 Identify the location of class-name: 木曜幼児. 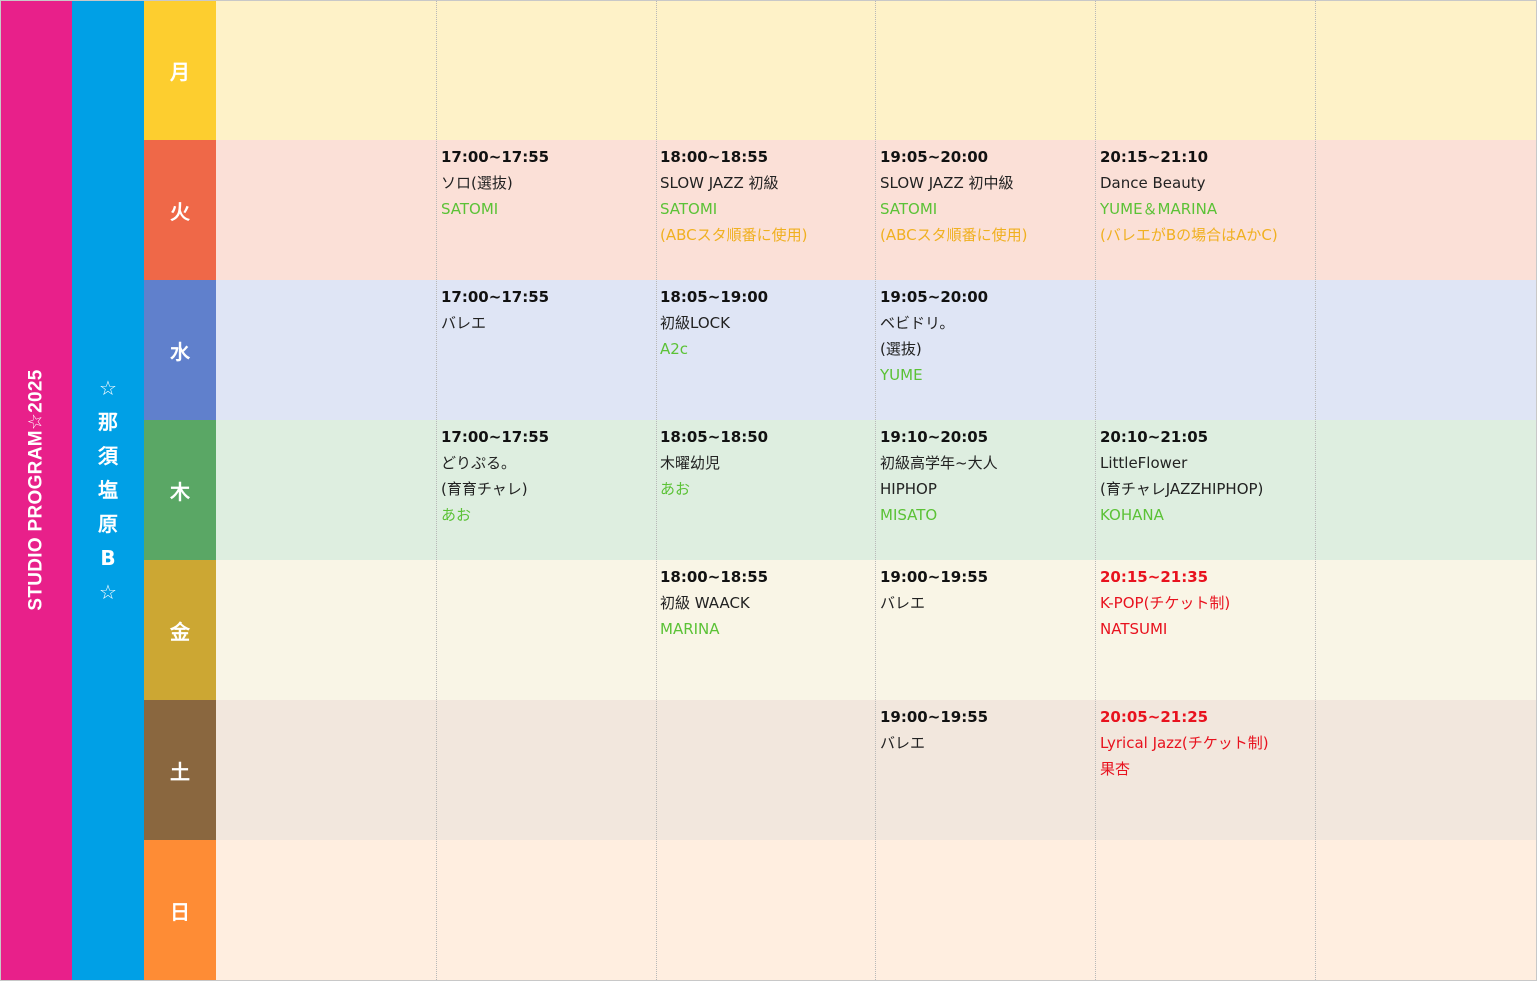
(690, 463).